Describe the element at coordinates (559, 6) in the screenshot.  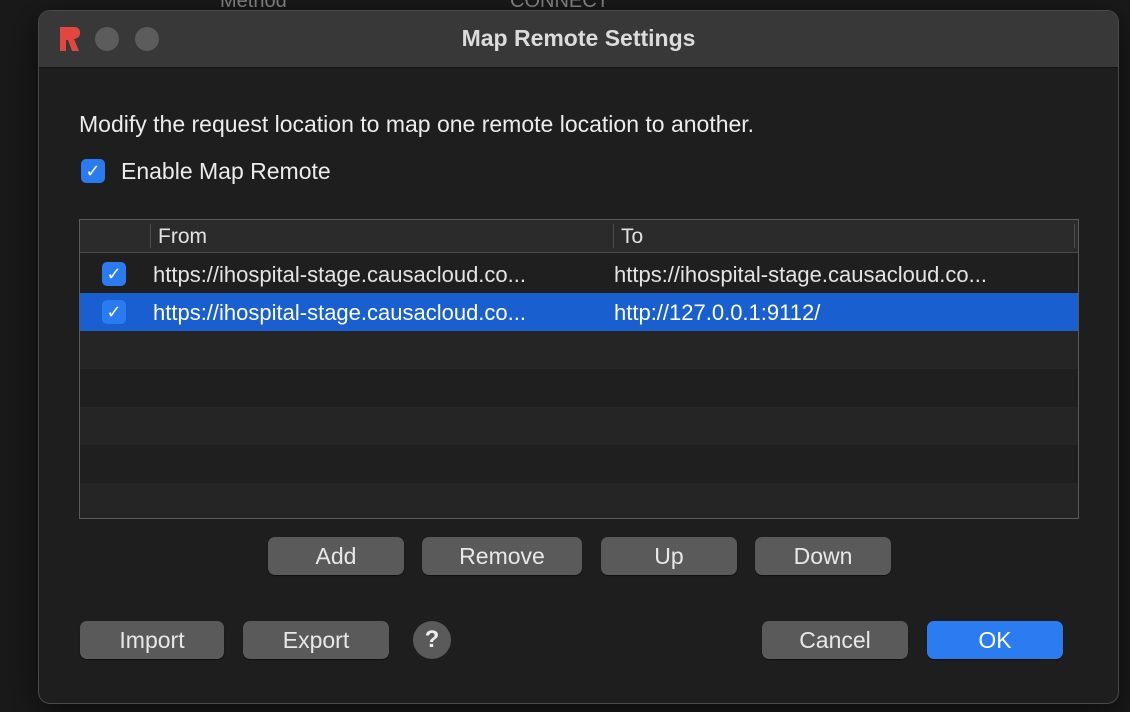
I see `background-header-connect: CONNECT` at that location.